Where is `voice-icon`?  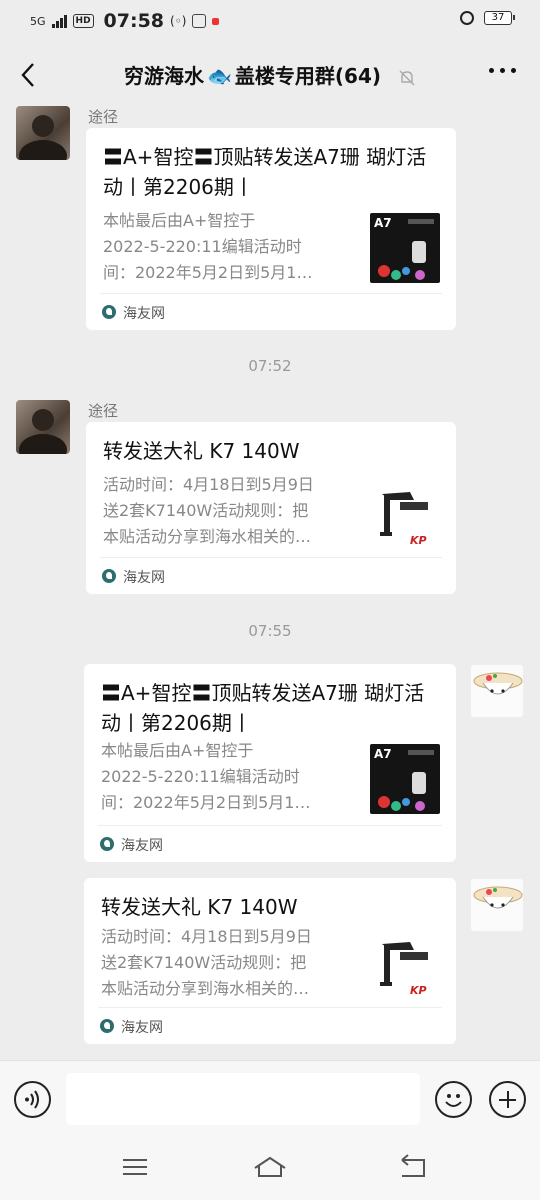
voice-icon is located at coordinates (32, 1099).